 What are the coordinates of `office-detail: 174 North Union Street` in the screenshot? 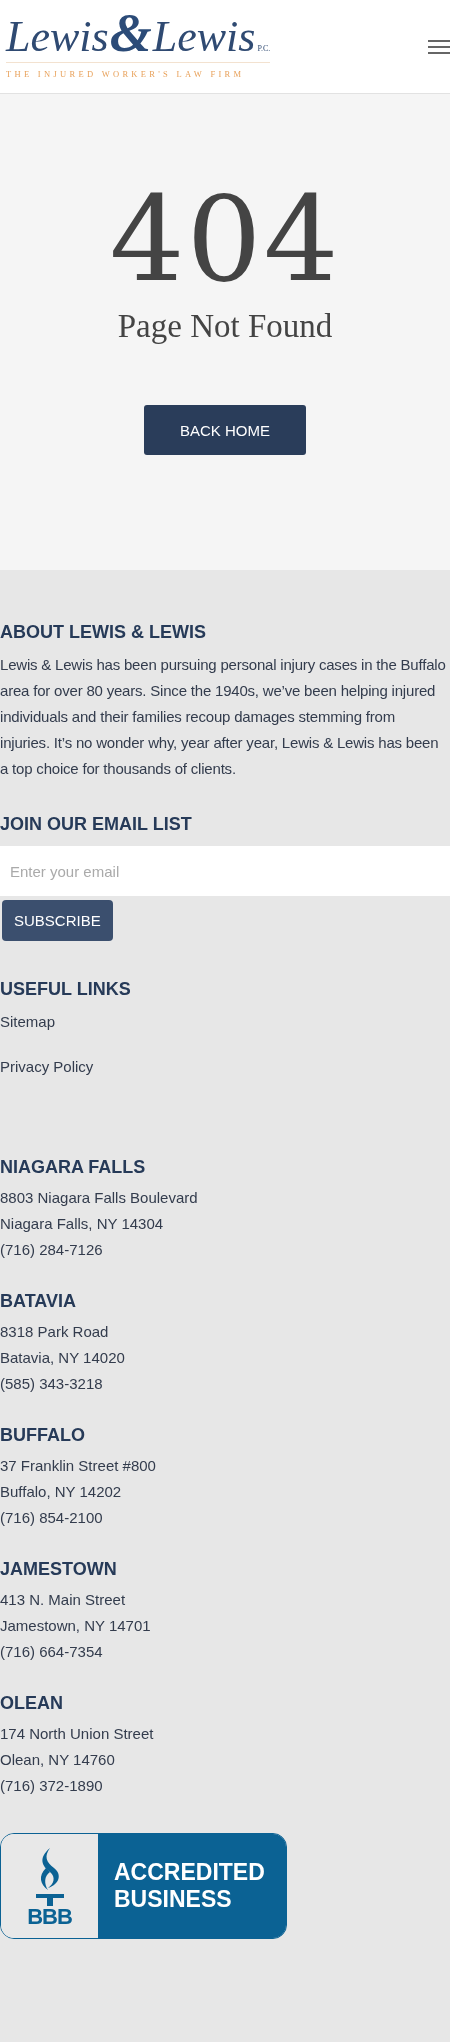 It's located at (77, 1734).